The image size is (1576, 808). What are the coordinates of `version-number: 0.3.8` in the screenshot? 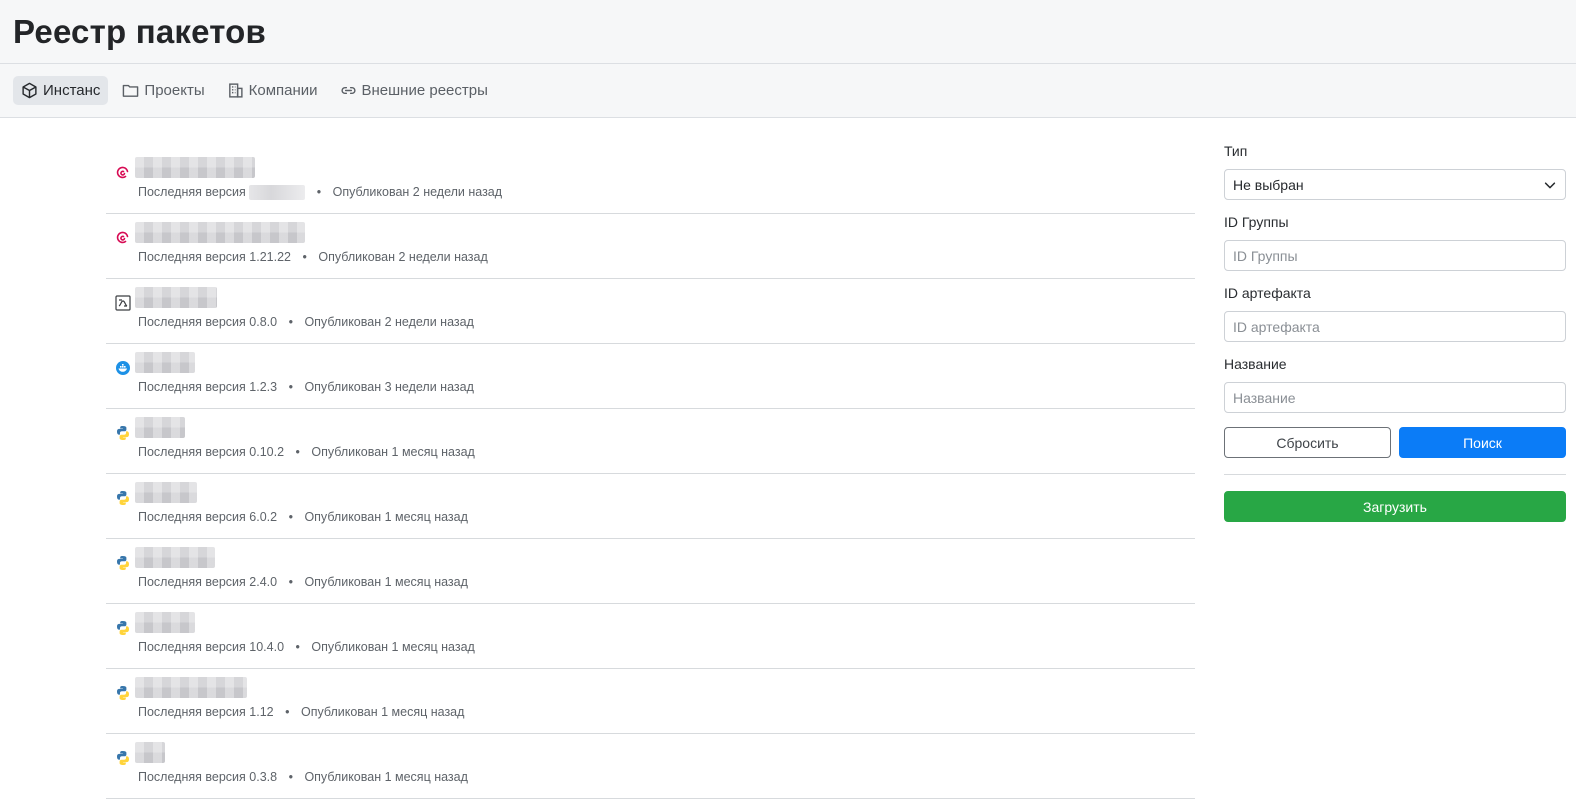 It's located at (263, 777).